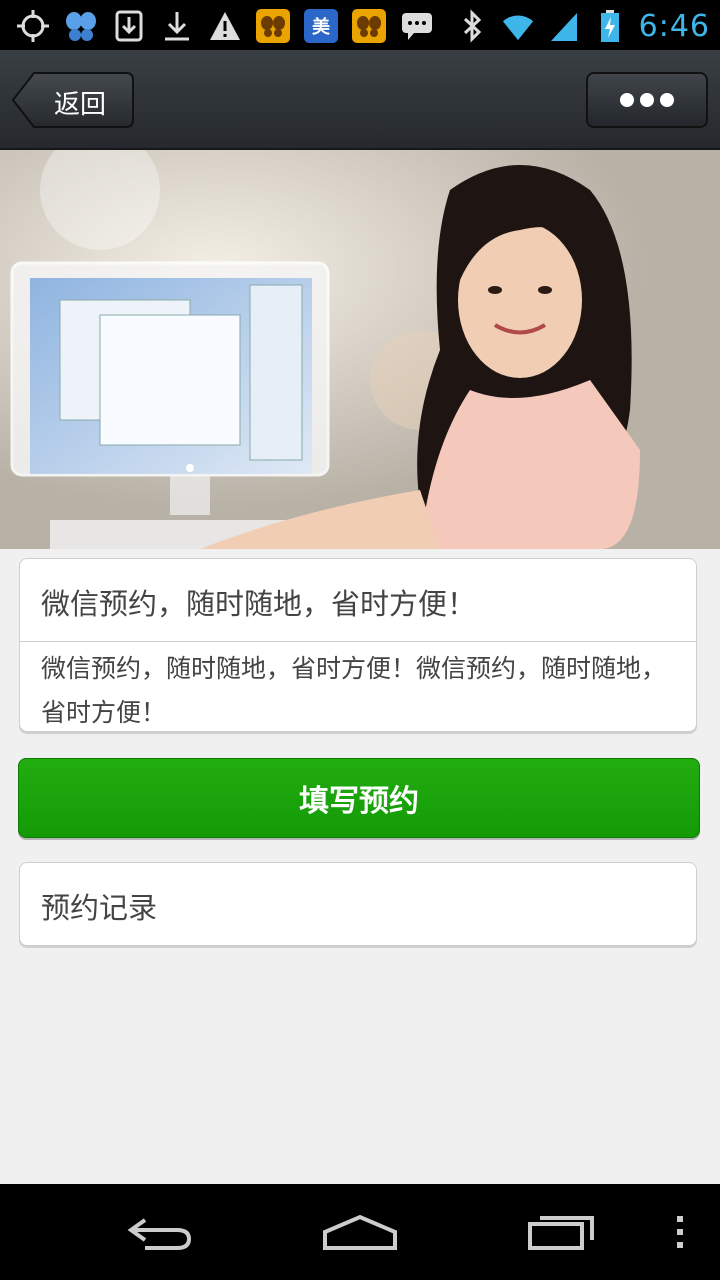 The image size is (720, 1280). Describe the element at coordinates (225, 26) in the screenshot. I see `warning-icon` at that location.